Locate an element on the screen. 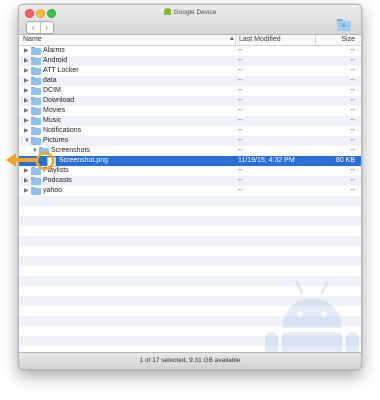 The image size is (380, 400). chevron-left-icon: ‹ is located at coordinates (33, 27).